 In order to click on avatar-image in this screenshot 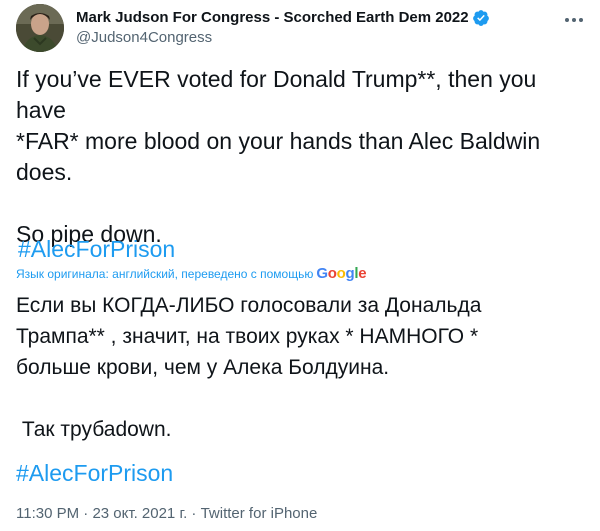, I will do `click(40, 28)`.